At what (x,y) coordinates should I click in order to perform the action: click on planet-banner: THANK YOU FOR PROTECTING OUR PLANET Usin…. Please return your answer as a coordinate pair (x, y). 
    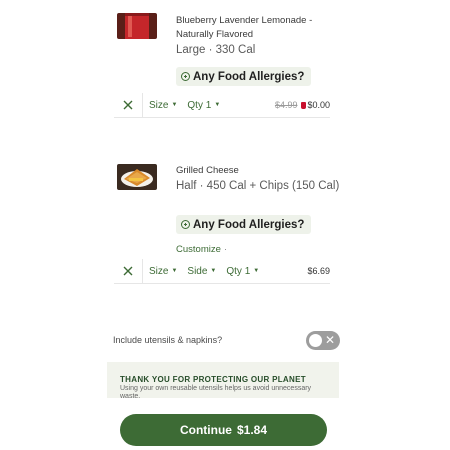
    Looking at the image, I should click on (223, 380).